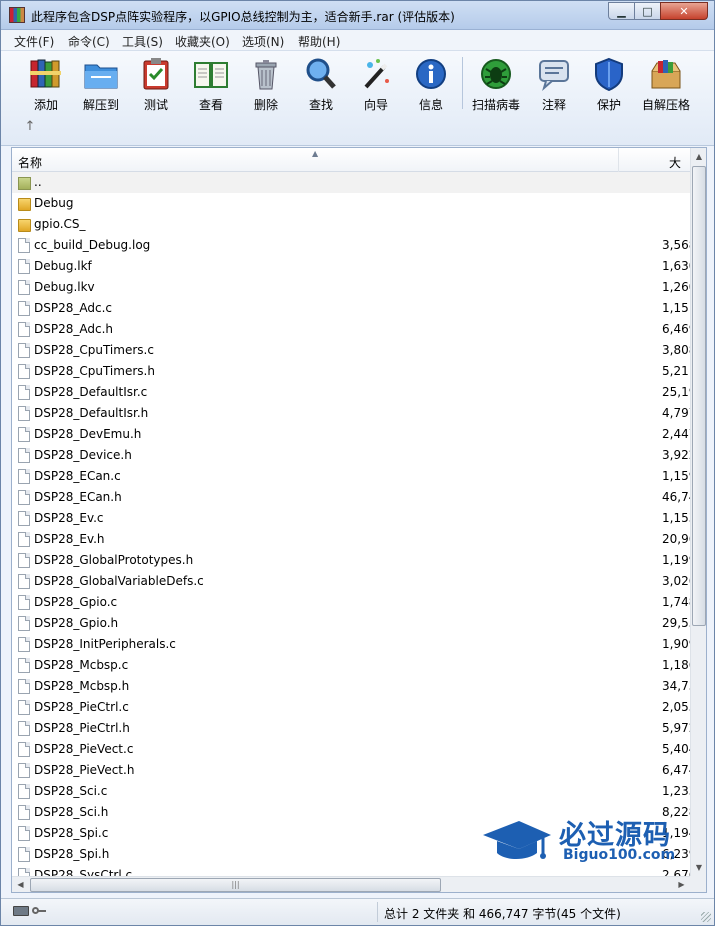  What do you see at coordinates (71, 812) in the screenshot?
I see `file-name: DSP28_Sci.h` at bounding box center [71, 812].